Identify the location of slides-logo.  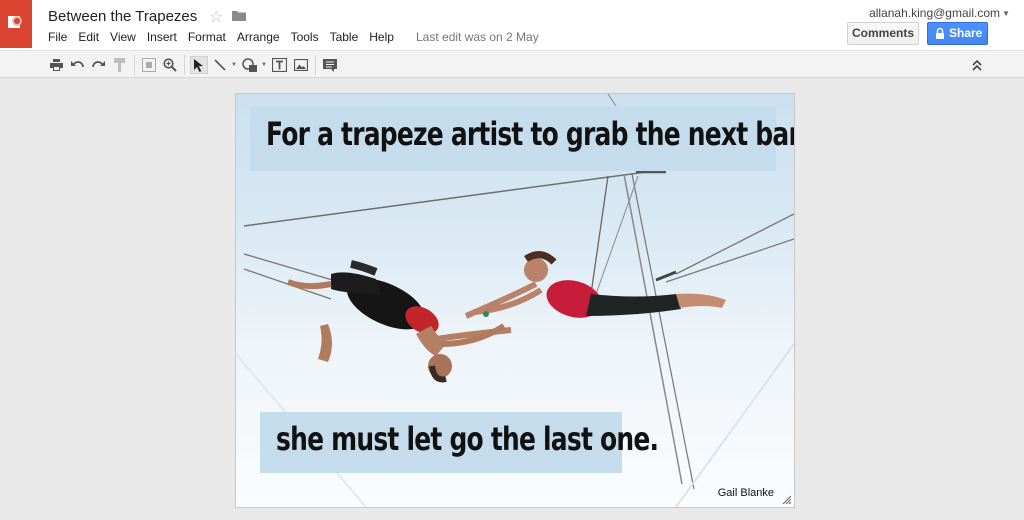
(16, 24).